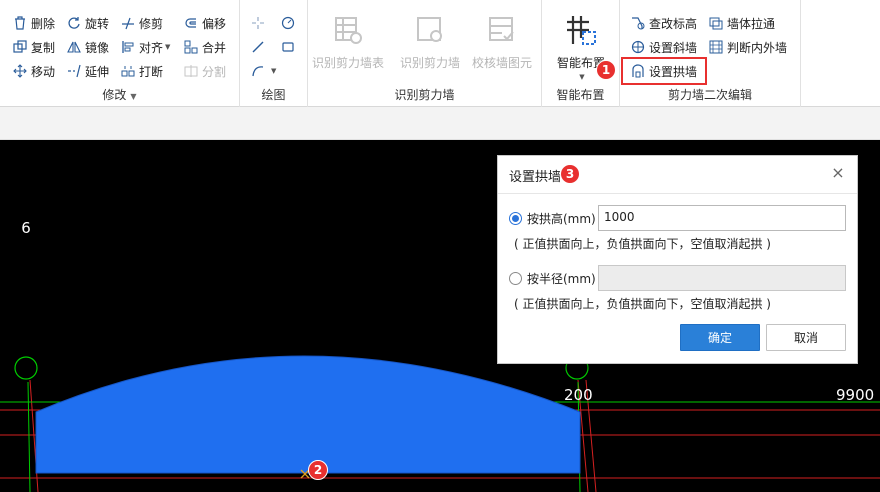 The image size is (880, 492). Describe the element at coordinates (502, 48) in the screenshot. I see `check-wall-button: 校核墙图元` at that location.